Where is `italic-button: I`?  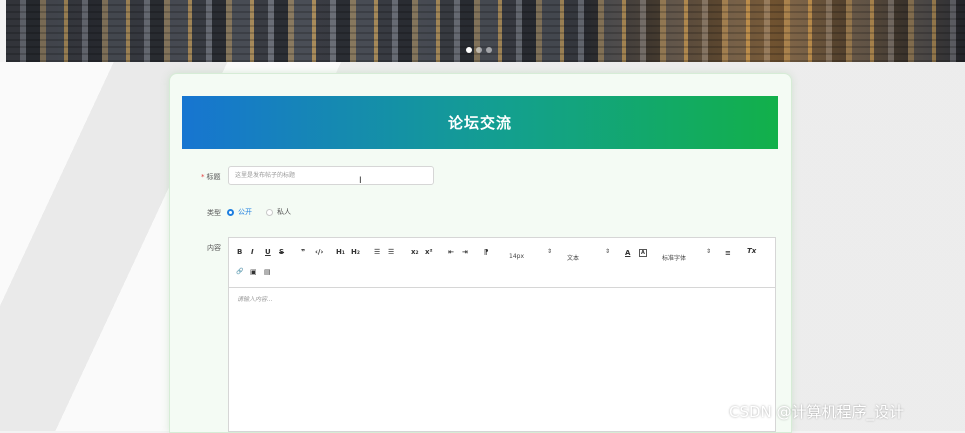 italic-button: I is located at coordinates (252, 252).